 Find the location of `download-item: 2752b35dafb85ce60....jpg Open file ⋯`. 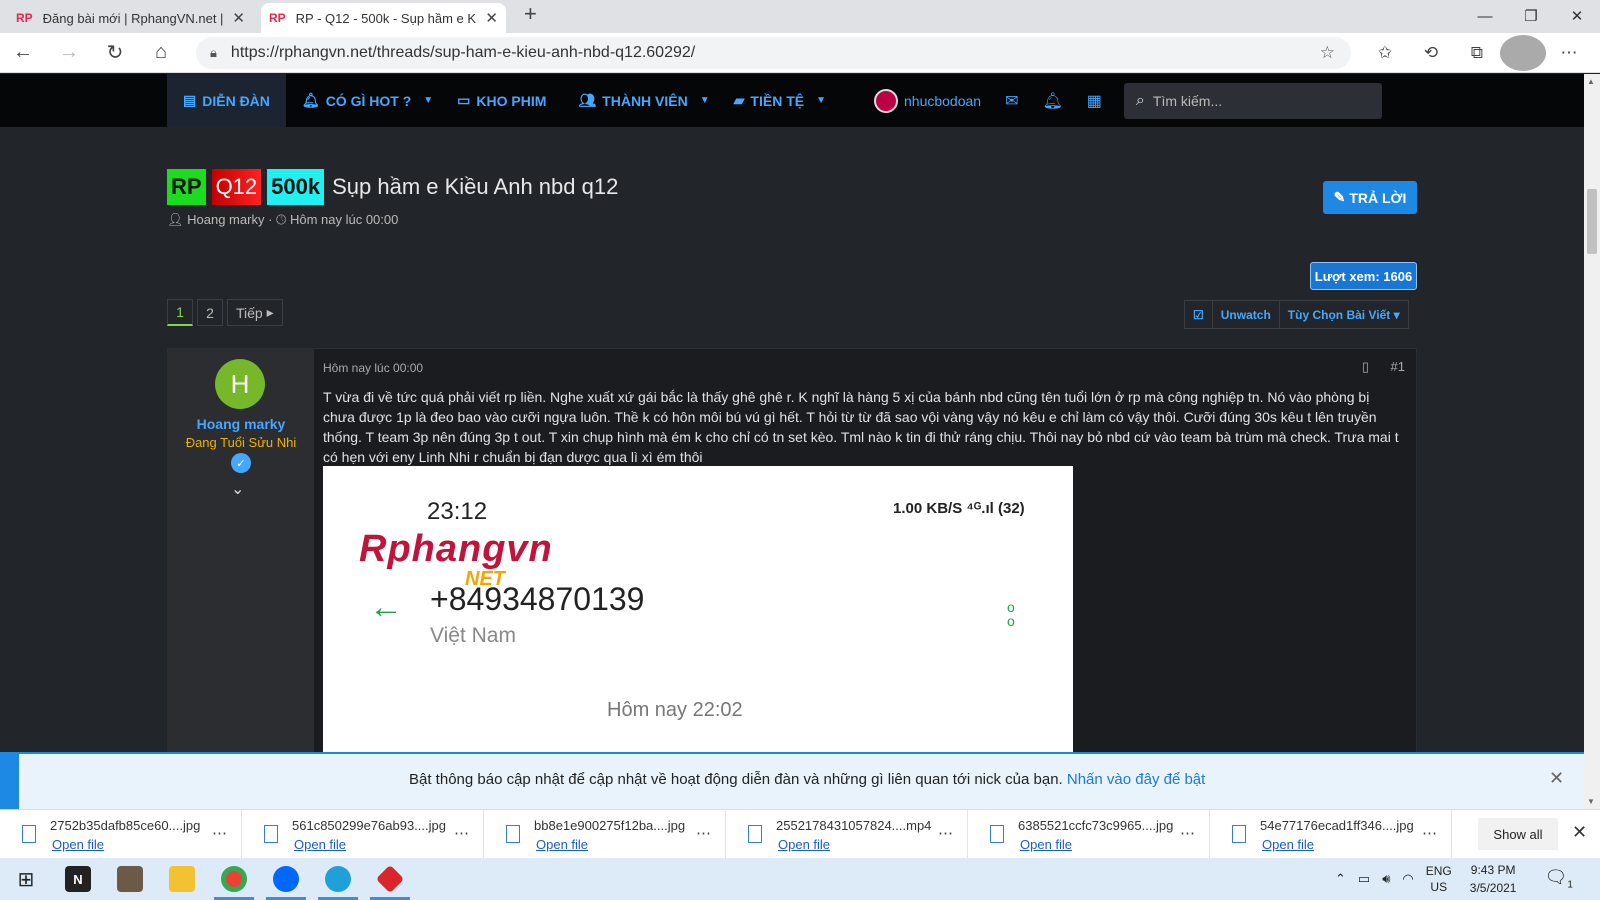

download-item: 2752b35dafb85ce60....jpg Open file ⋯ is located at coordinates (121, 834).